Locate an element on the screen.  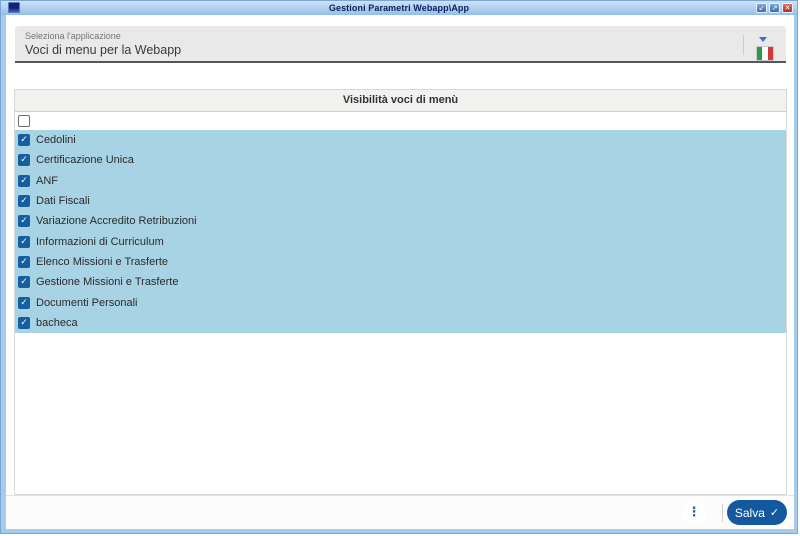
menu-item-label: ANF is located at coordinates (47, 180).